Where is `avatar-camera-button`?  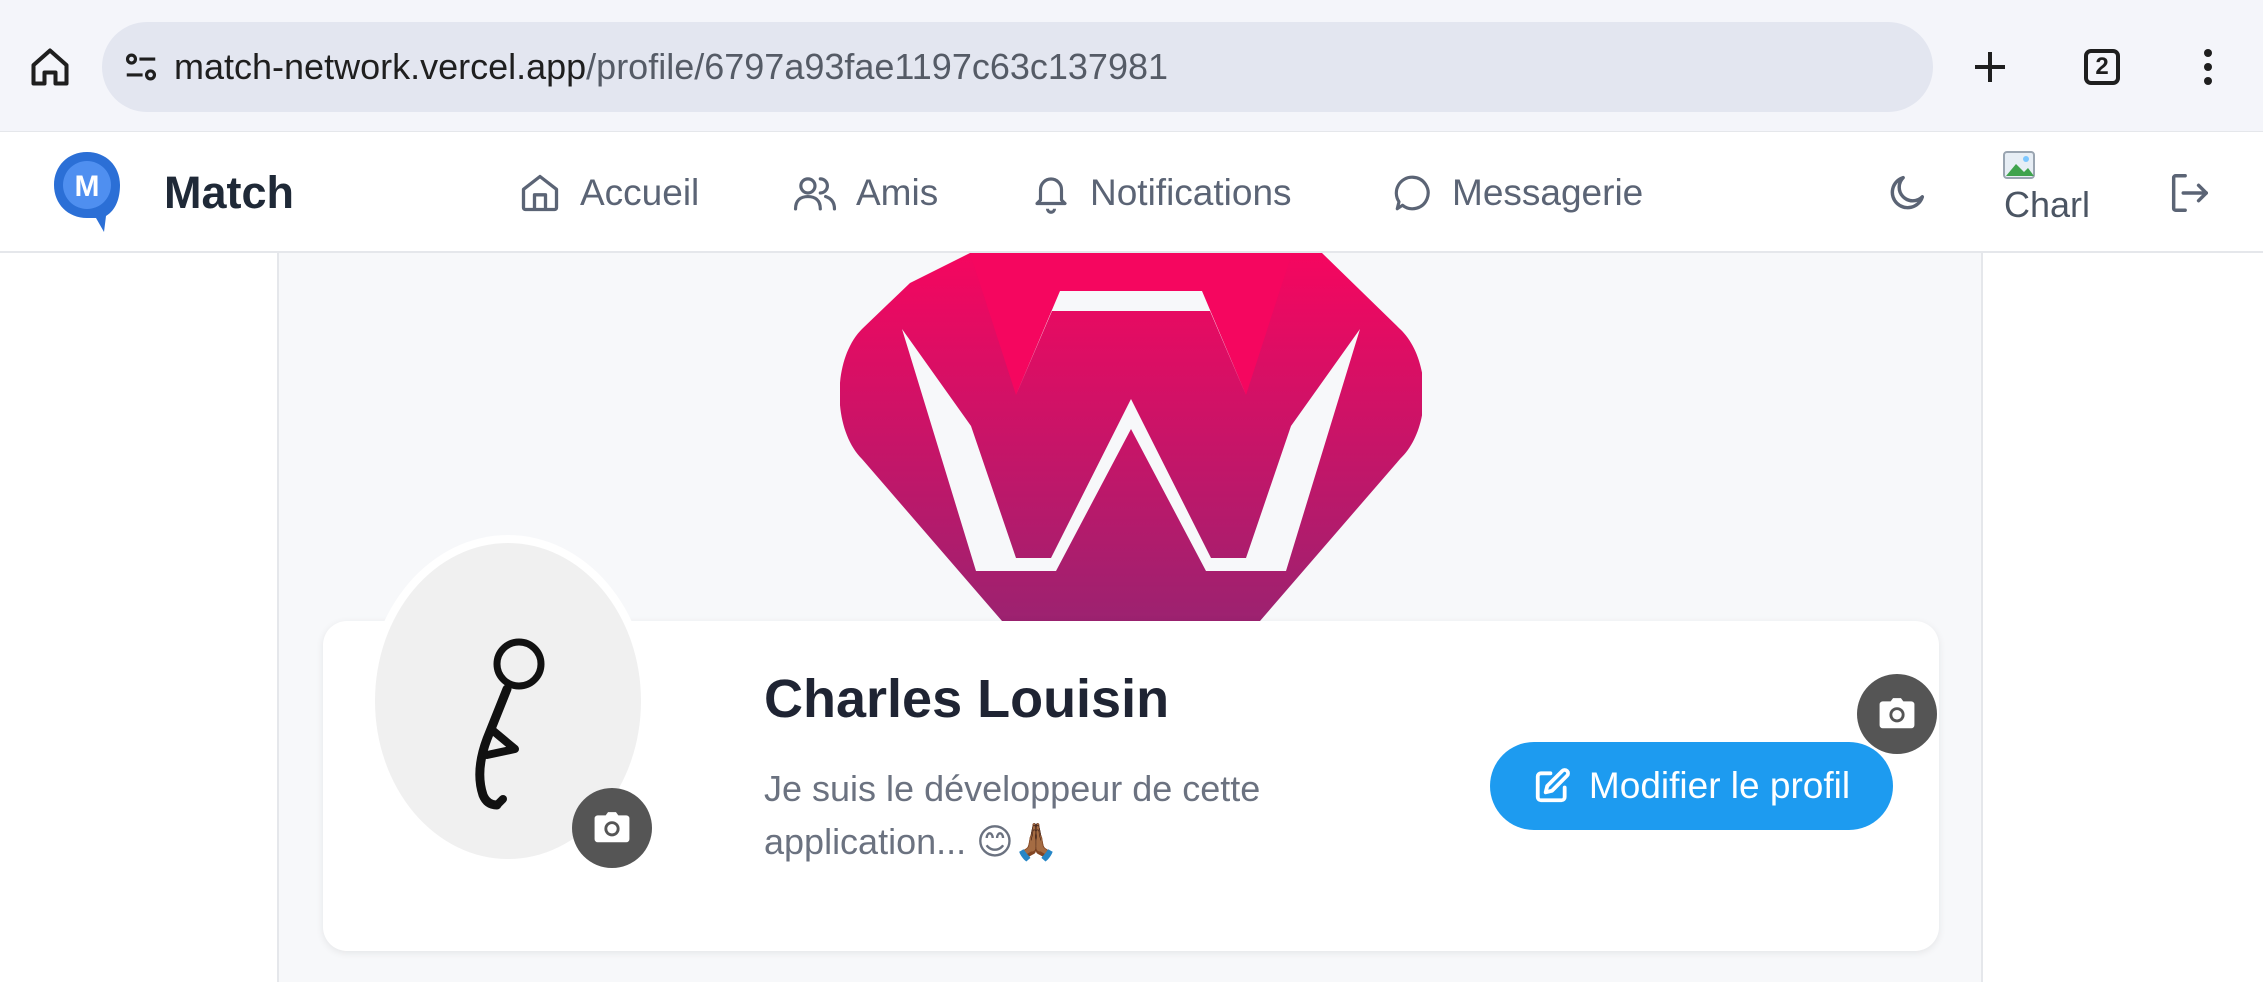 avatar-camera-button is located at coordinates (612, 828).